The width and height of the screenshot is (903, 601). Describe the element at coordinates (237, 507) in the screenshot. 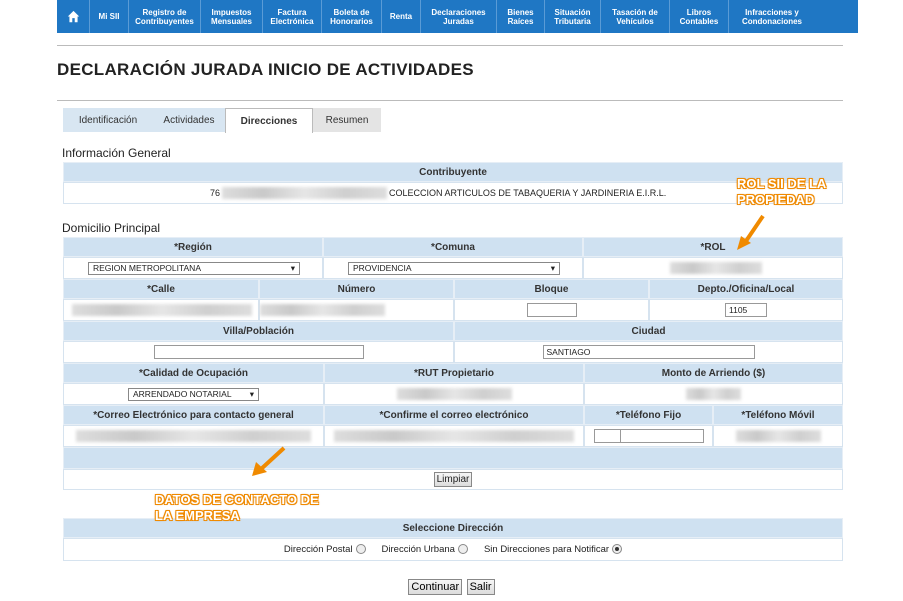

I see `annotation-contacto: DATOS DE CONTACTO DE LA EMPRESA` at that location.